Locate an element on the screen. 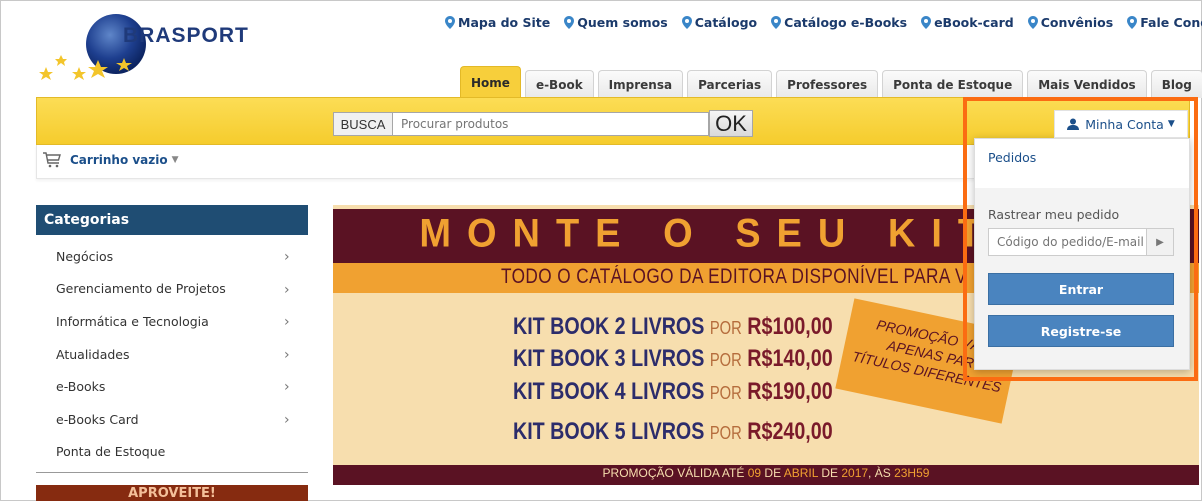  top-link-fale-conosco: Fale Conosco is located at coordinates (1164, 22).